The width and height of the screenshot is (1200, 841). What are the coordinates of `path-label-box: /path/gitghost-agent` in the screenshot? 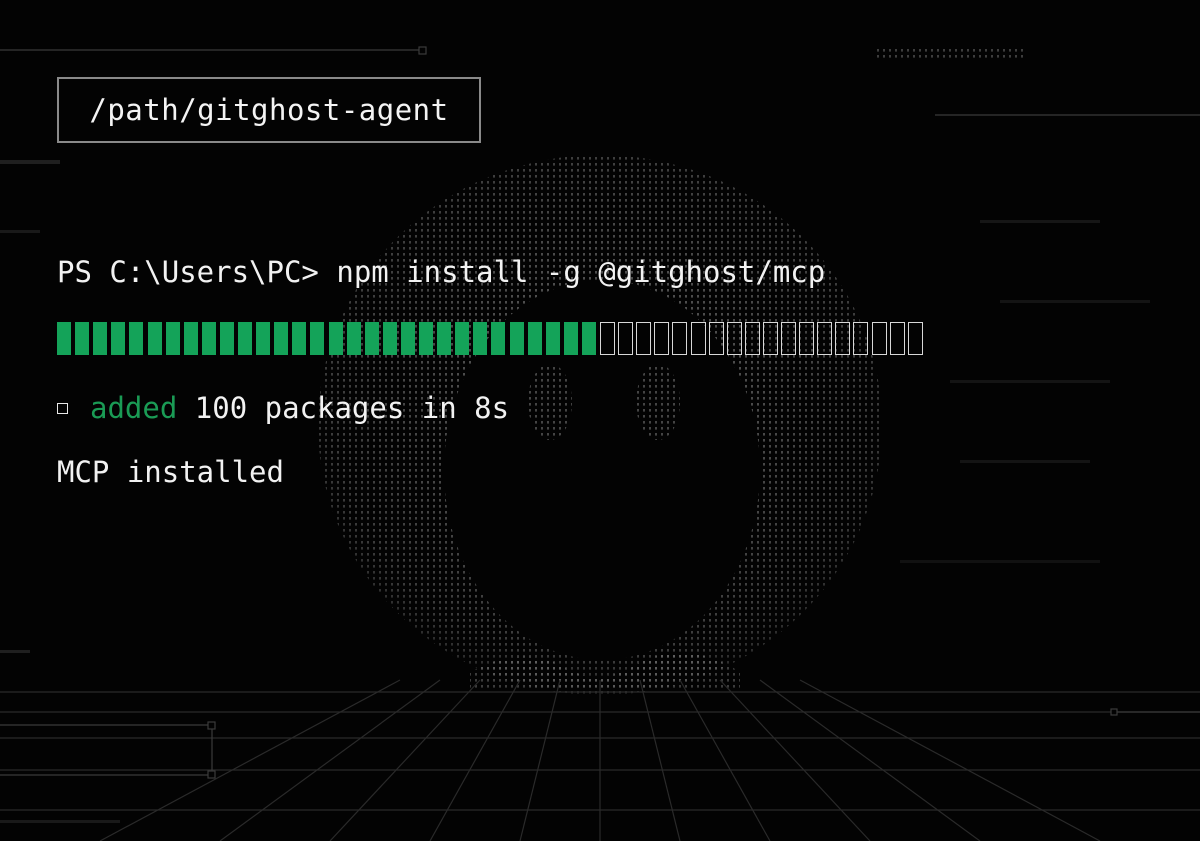 It's located at (269, 110).